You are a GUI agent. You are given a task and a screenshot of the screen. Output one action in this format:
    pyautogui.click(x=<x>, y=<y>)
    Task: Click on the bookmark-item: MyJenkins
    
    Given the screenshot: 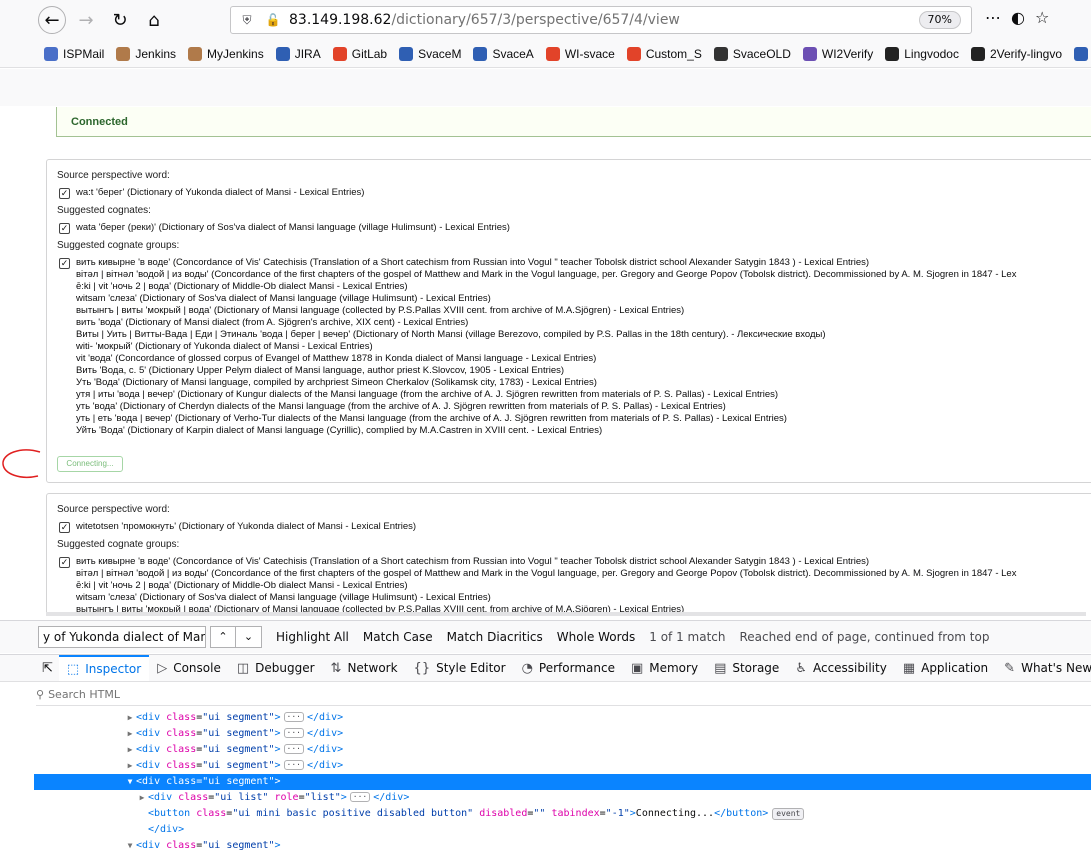 What is the action you would take?
    pyautogui.click(x=226, y=53)
    